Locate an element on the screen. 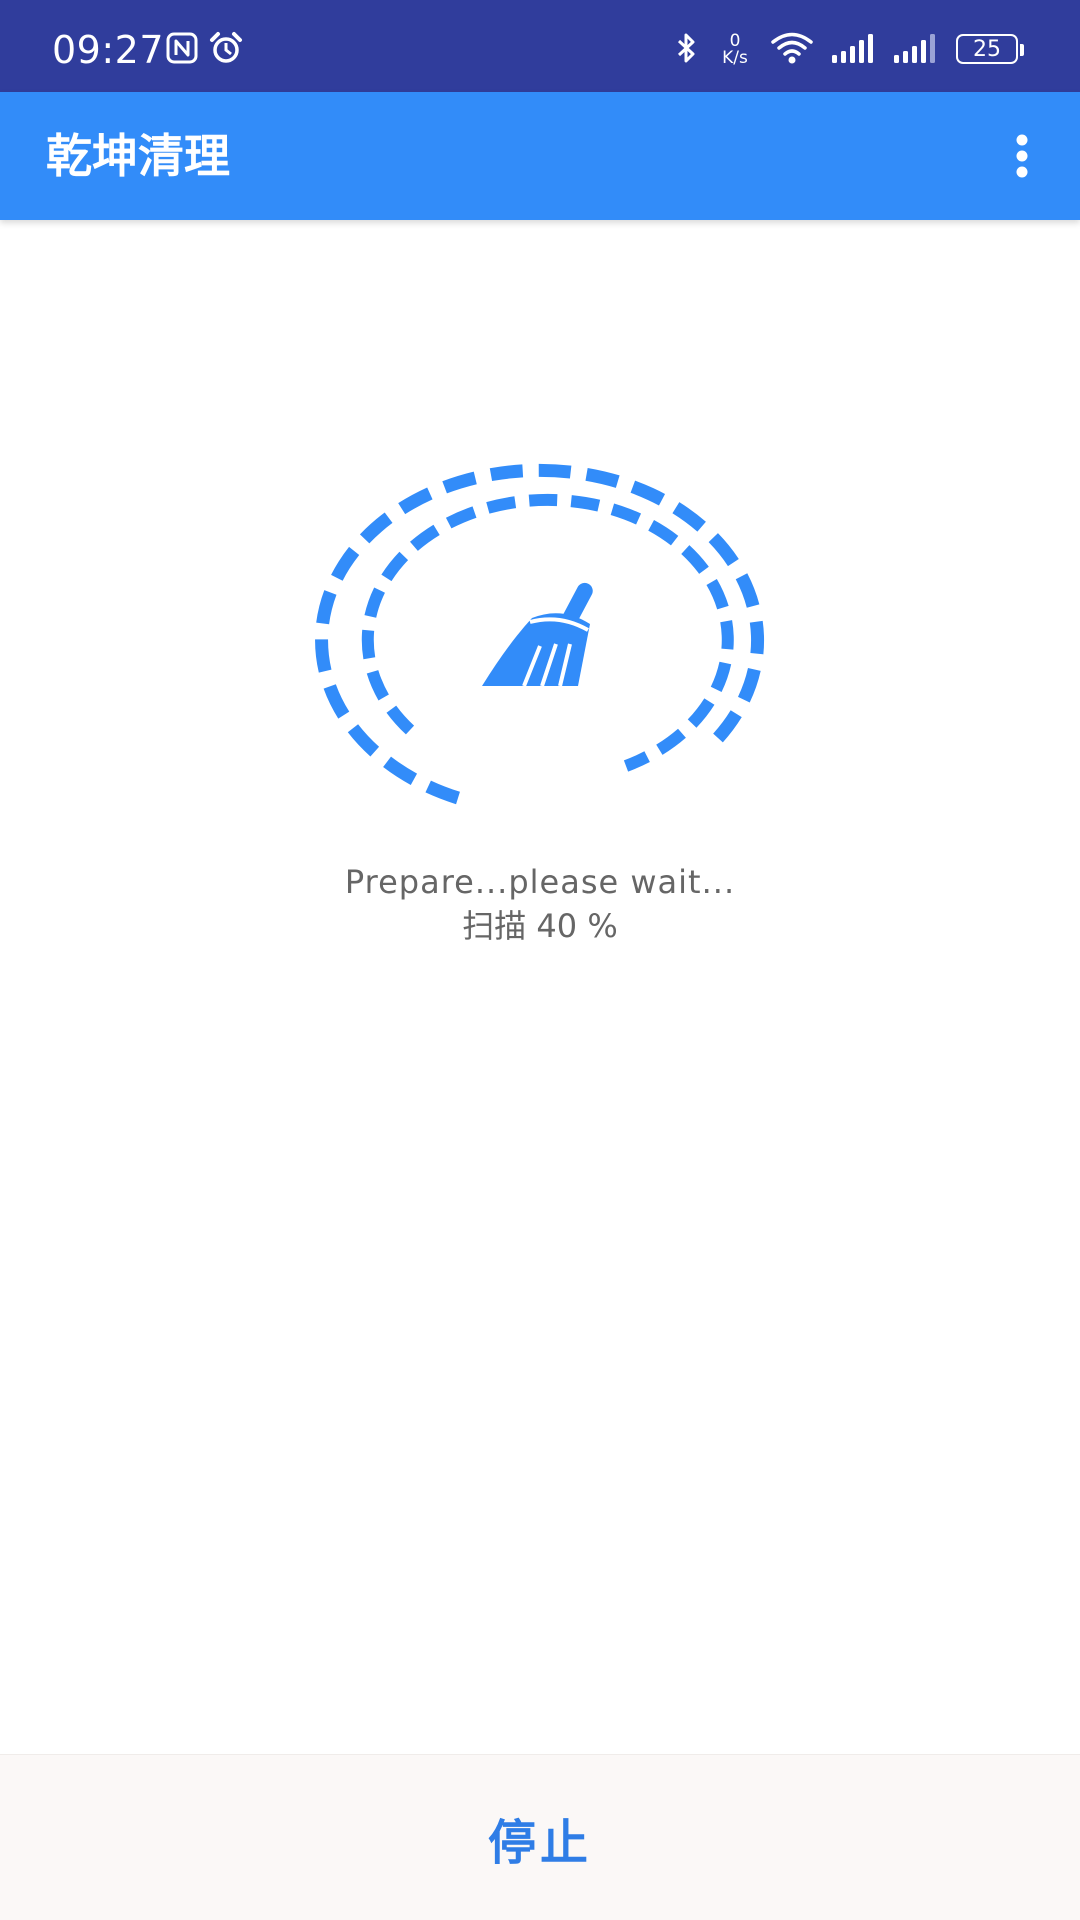  net-speed: 0 K/s is located at coordinates (735, 50).